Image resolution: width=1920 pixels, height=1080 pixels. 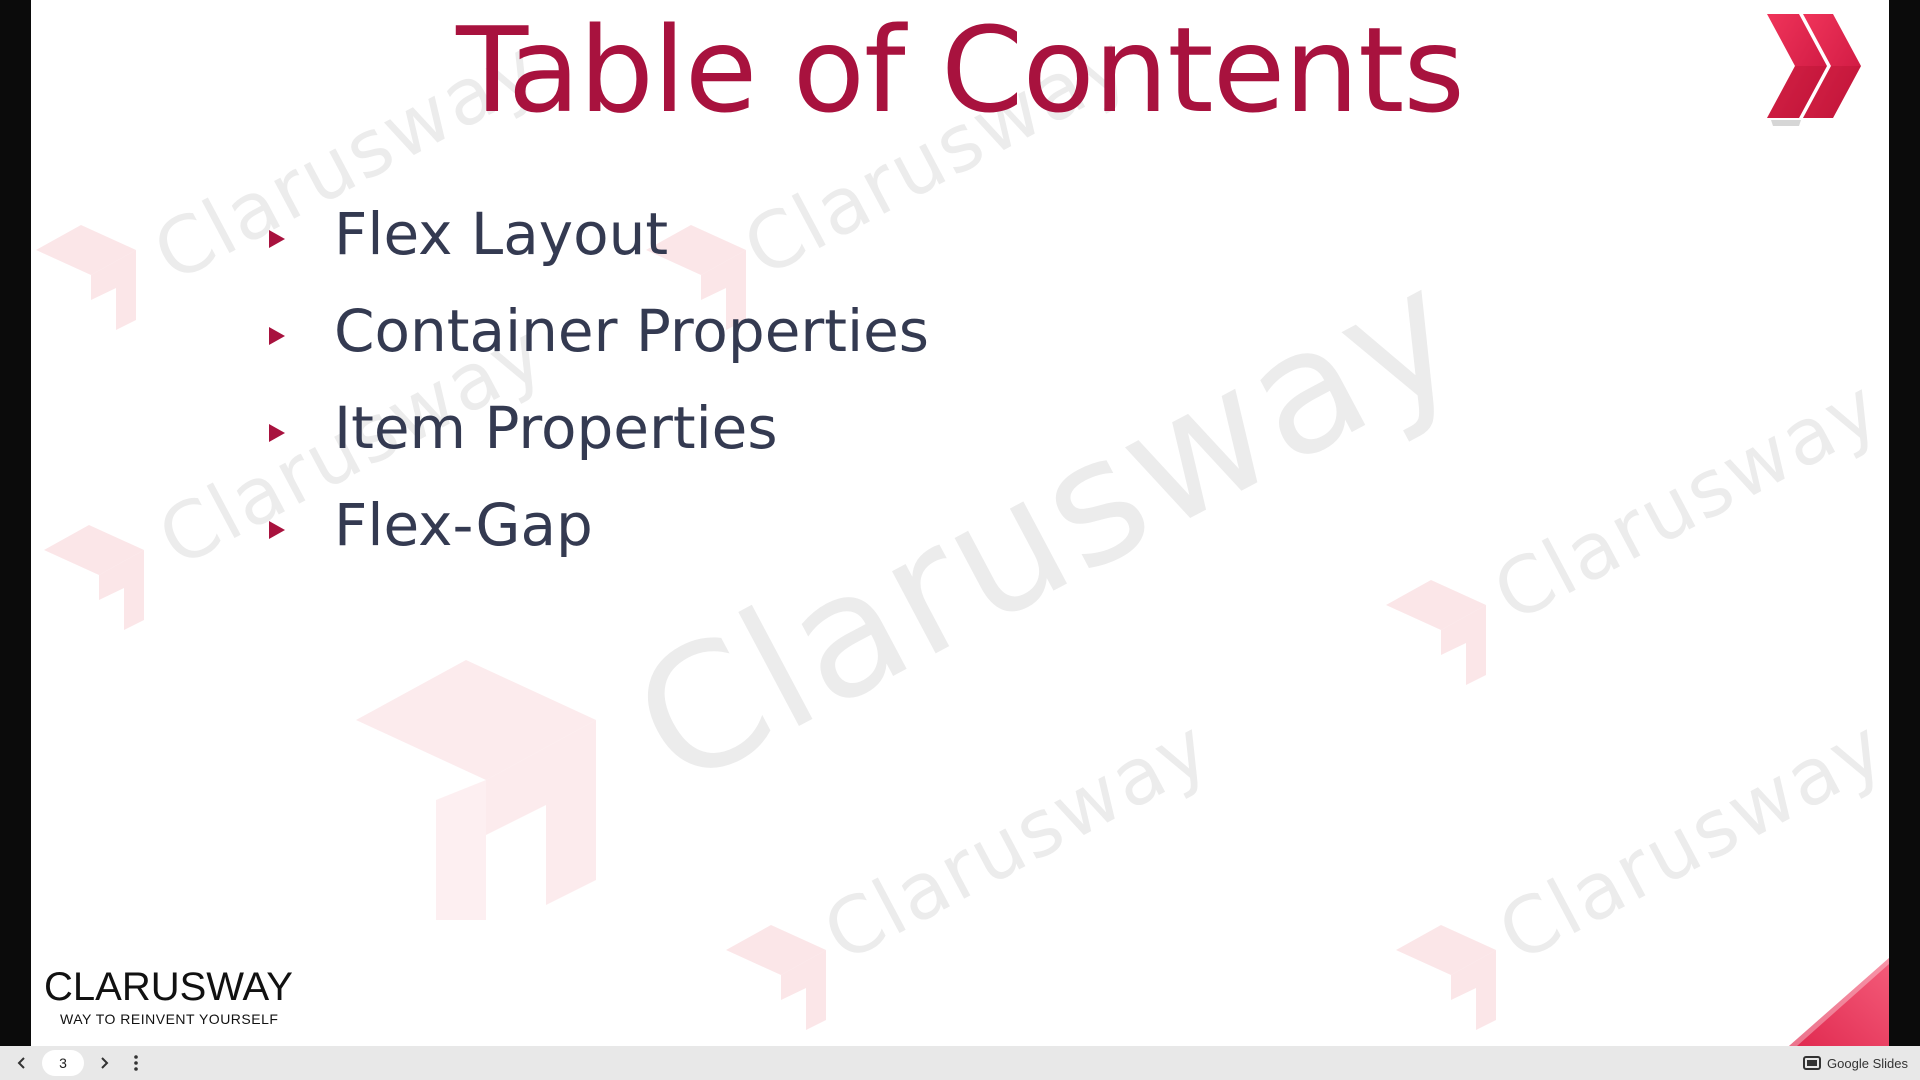 I want to click on slides-icon, so click(x=1812, y=1063).